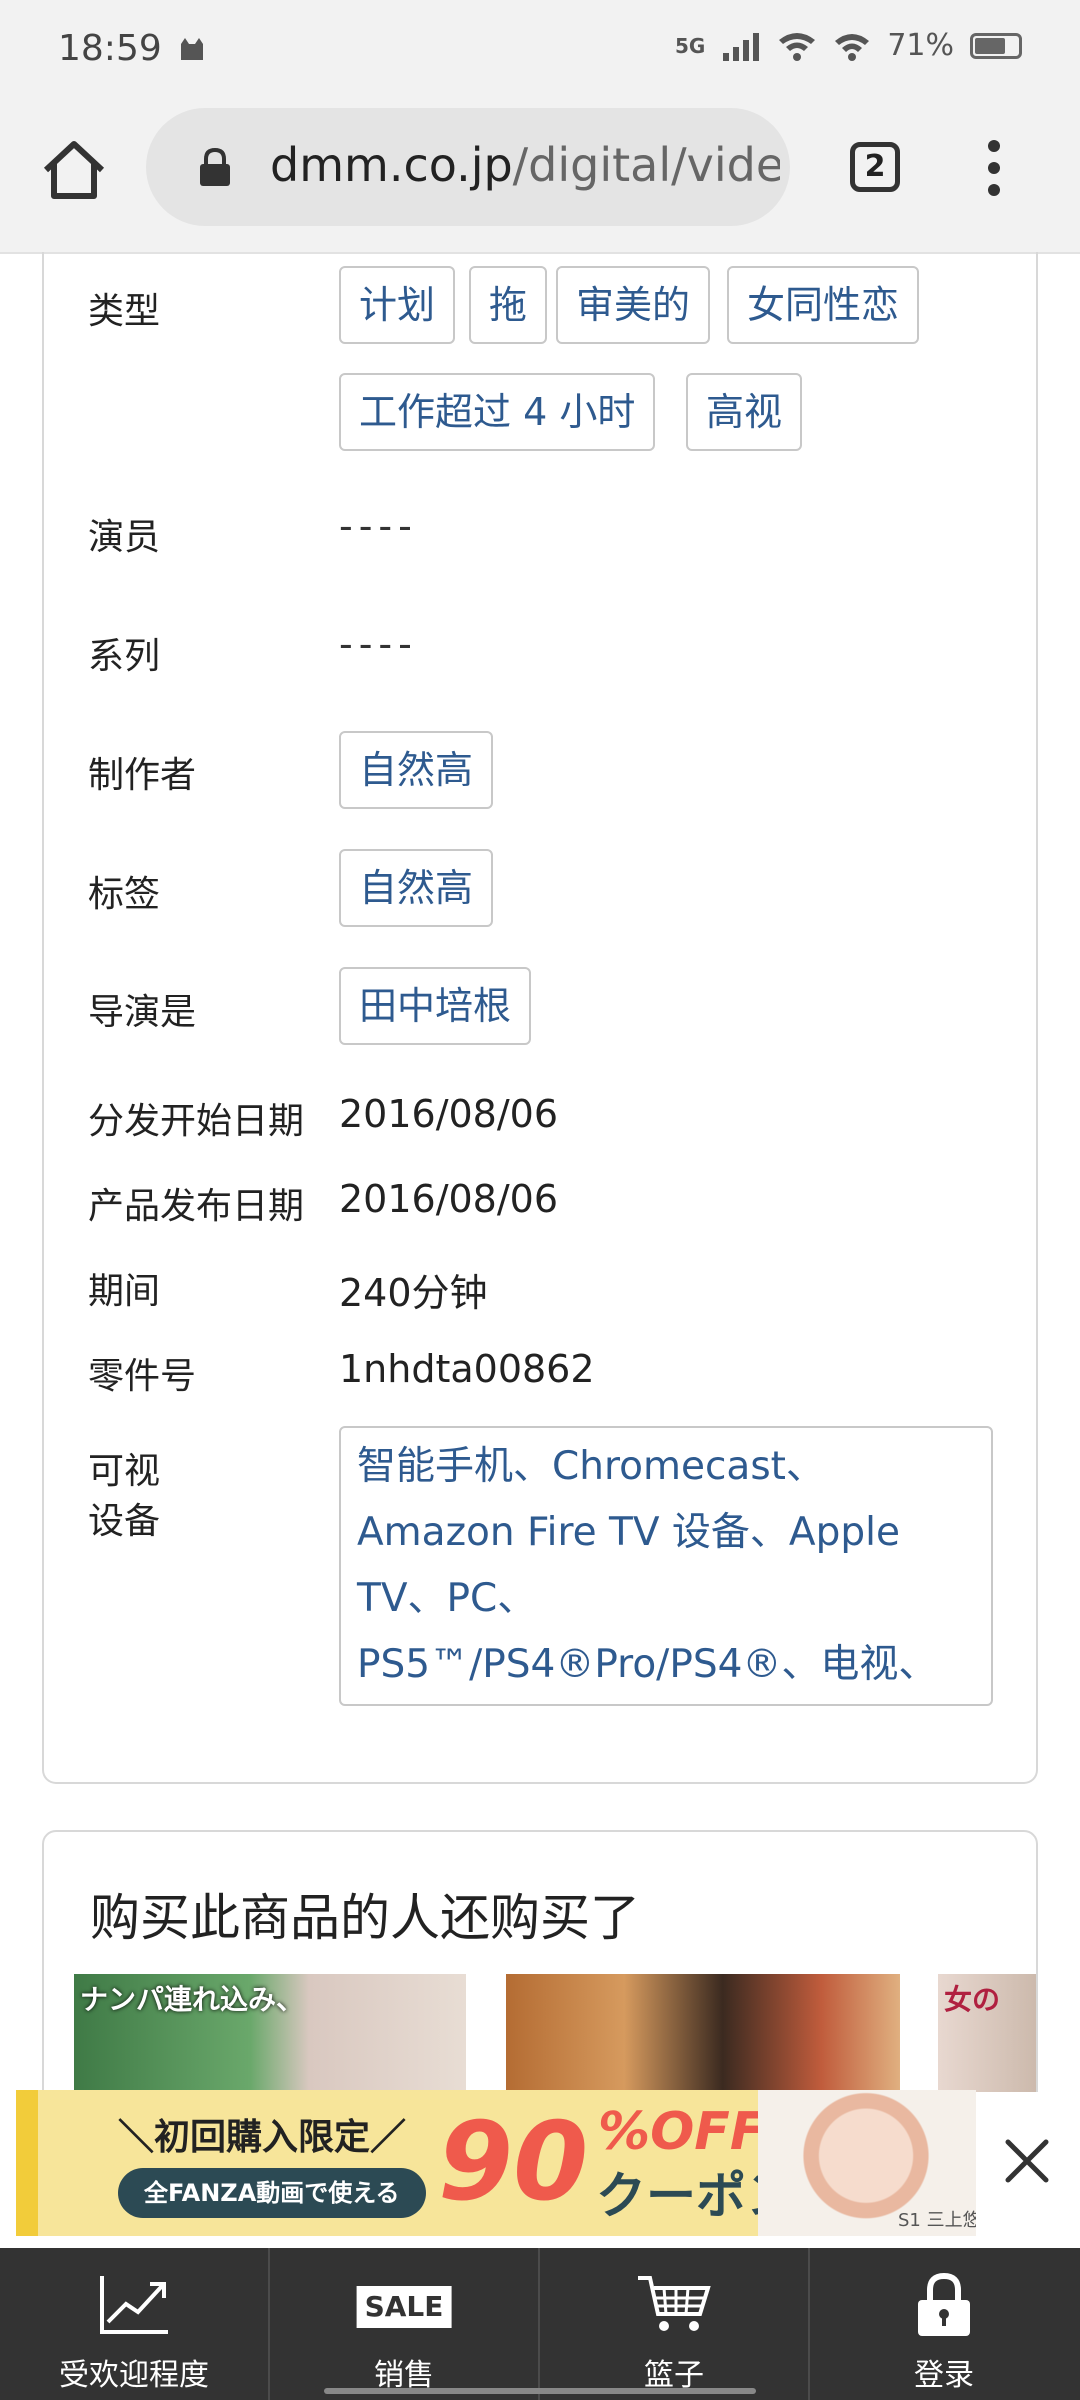  I want to click on actor-label: 演员, so click(124, 537).